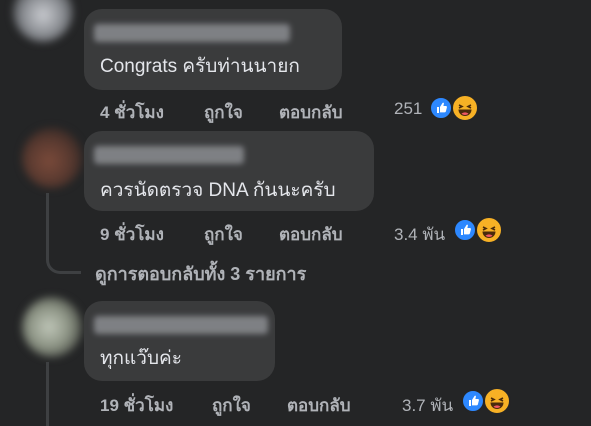  What do you see at coordinates (141, 358) in the screenshot?
I see `comment-text: ทุกแว๊บค่ะ` at bounding box center [141, 358].